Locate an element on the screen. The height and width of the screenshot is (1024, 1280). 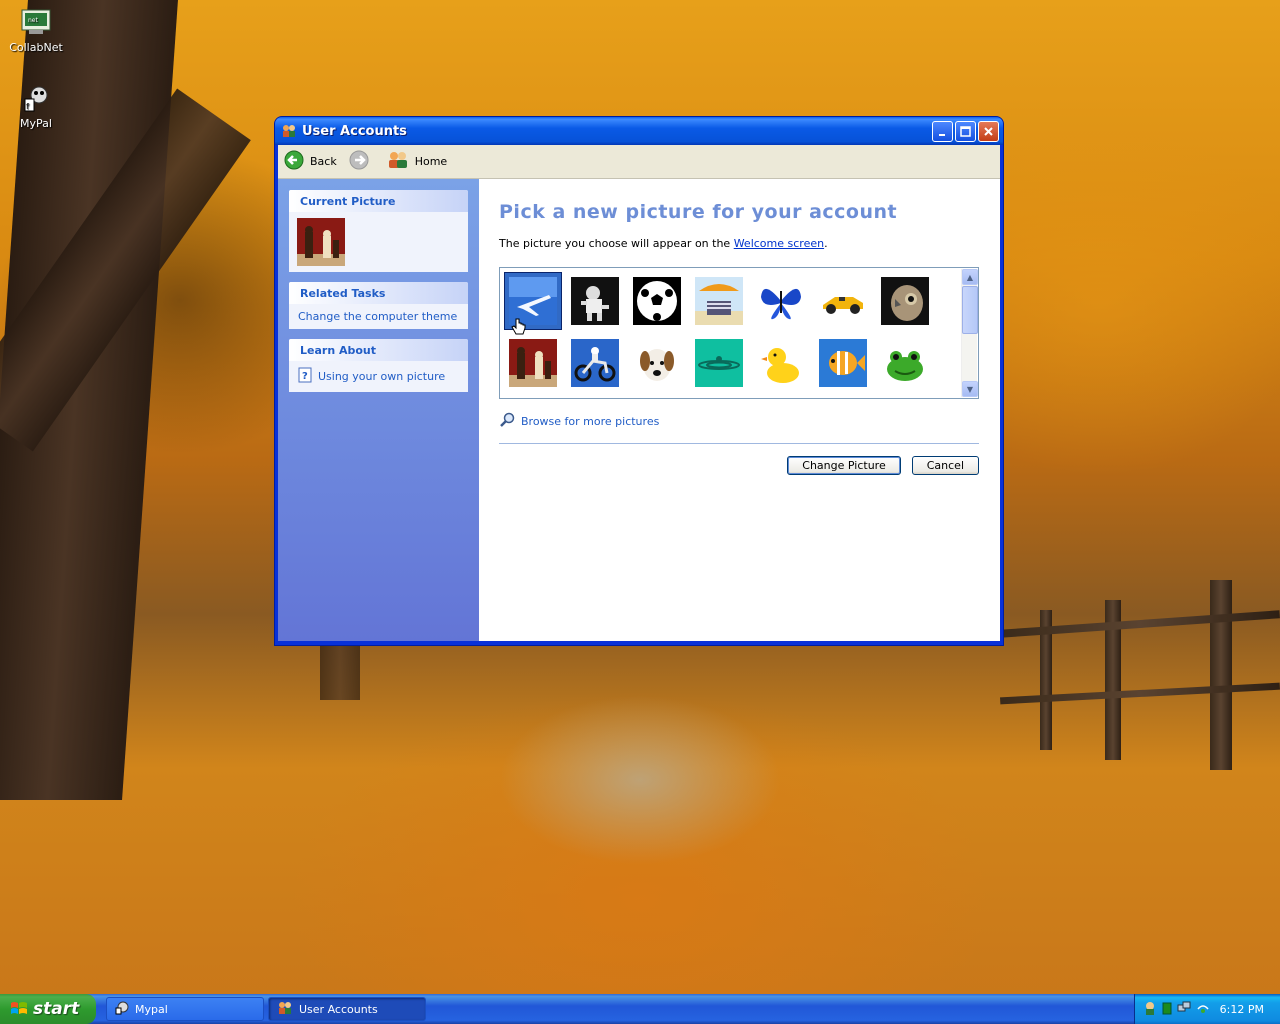
panel-heading: Current Picture is located at coordinates (378, 201).